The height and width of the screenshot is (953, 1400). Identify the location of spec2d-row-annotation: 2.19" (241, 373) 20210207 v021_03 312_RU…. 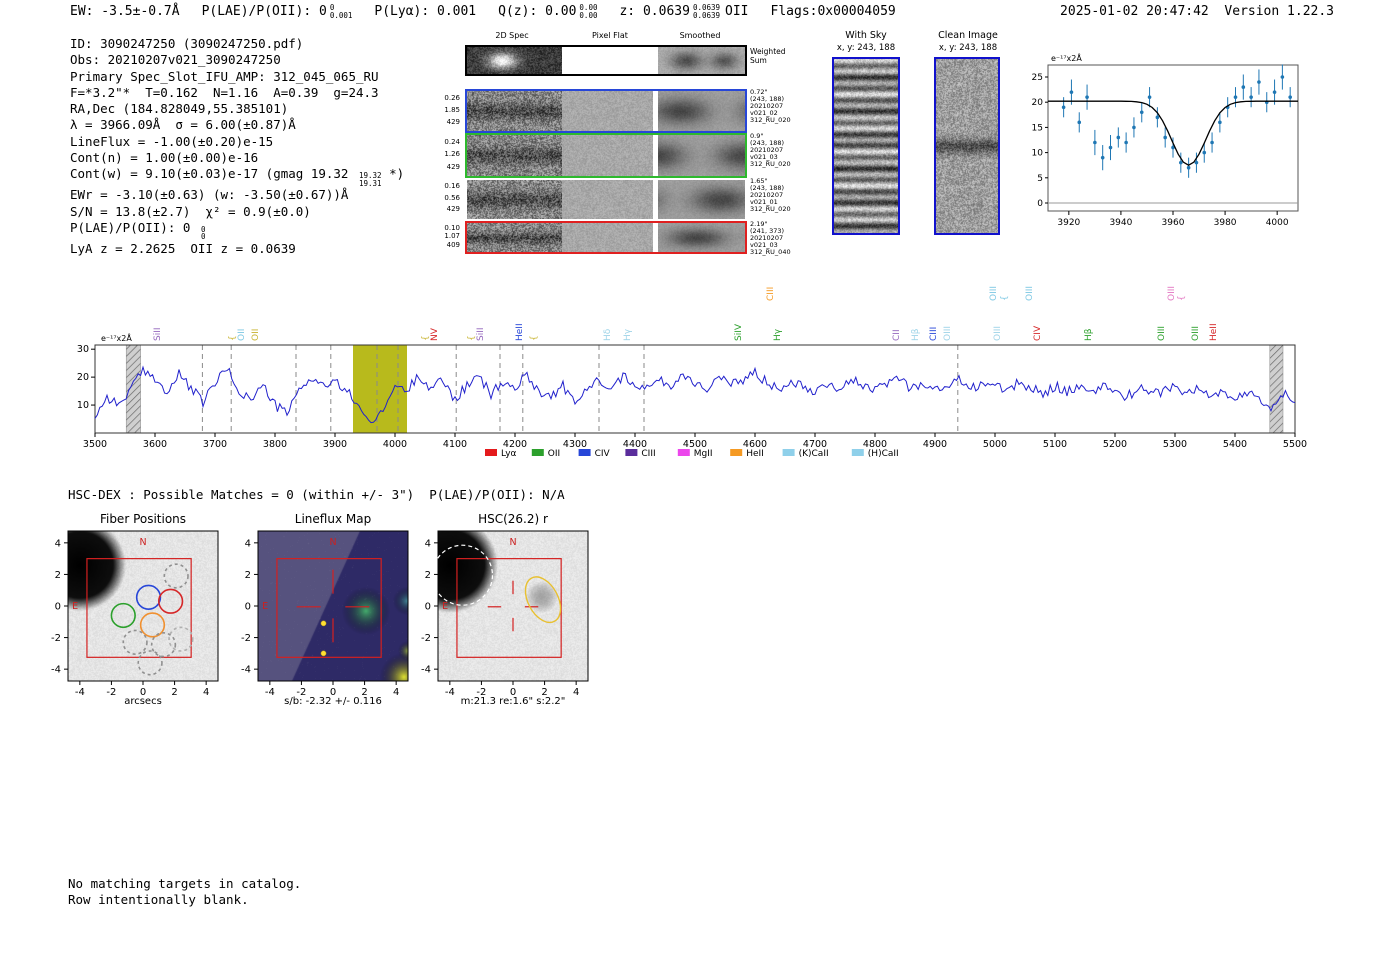
(770, 238).